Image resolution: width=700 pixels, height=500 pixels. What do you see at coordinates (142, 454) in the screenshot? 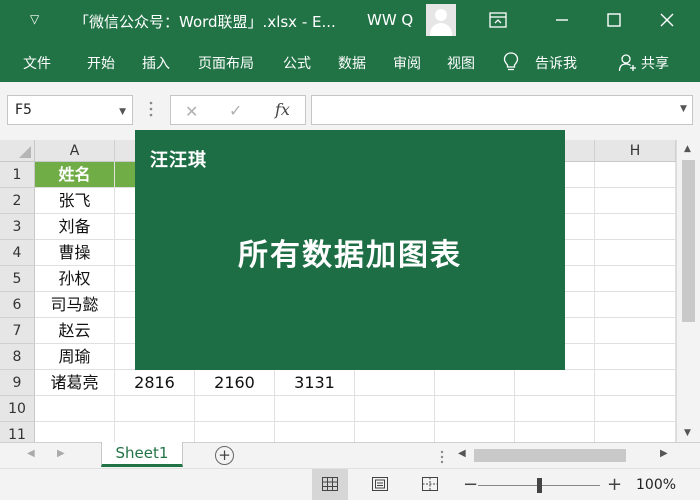
I see `sheet-tab-sheet1: Sheet1` at bounding box center [142, 454].